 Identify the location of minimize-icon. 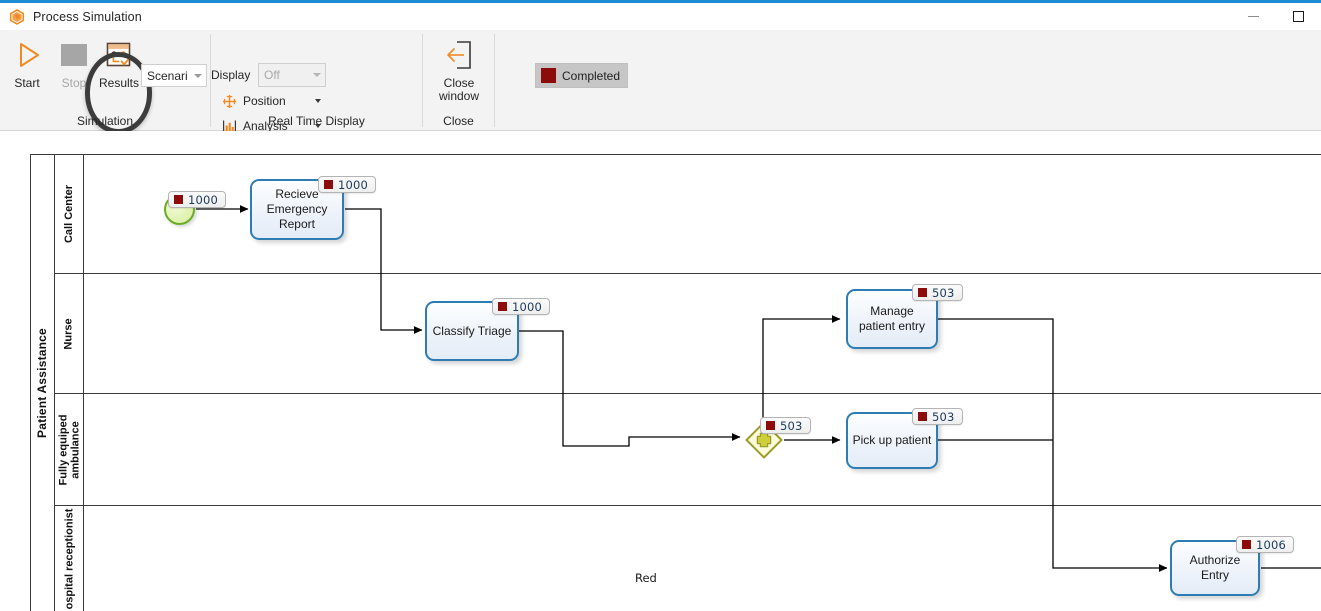
(1253, 16).